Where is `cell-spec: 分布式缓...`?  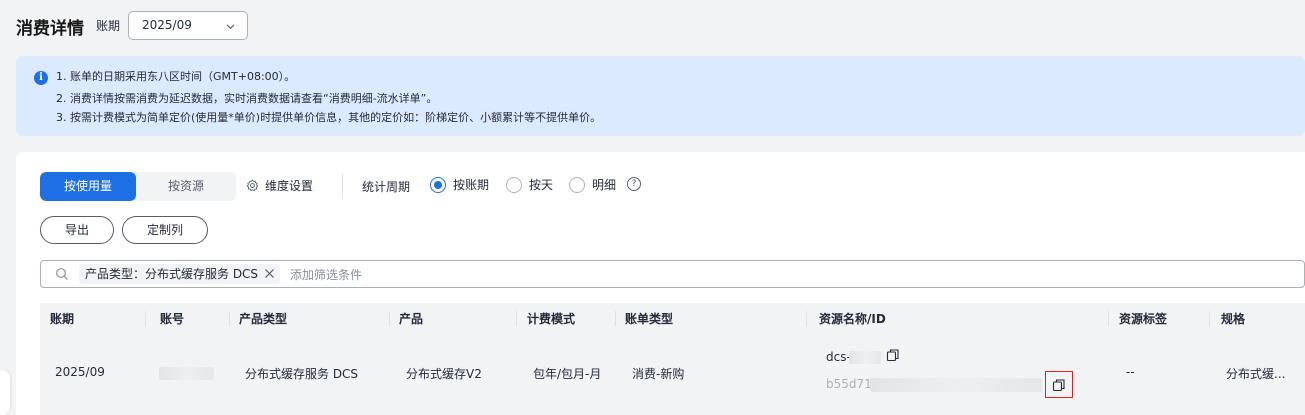 cell-spec: 分布式缓... is located at coordinates (1256, 374).